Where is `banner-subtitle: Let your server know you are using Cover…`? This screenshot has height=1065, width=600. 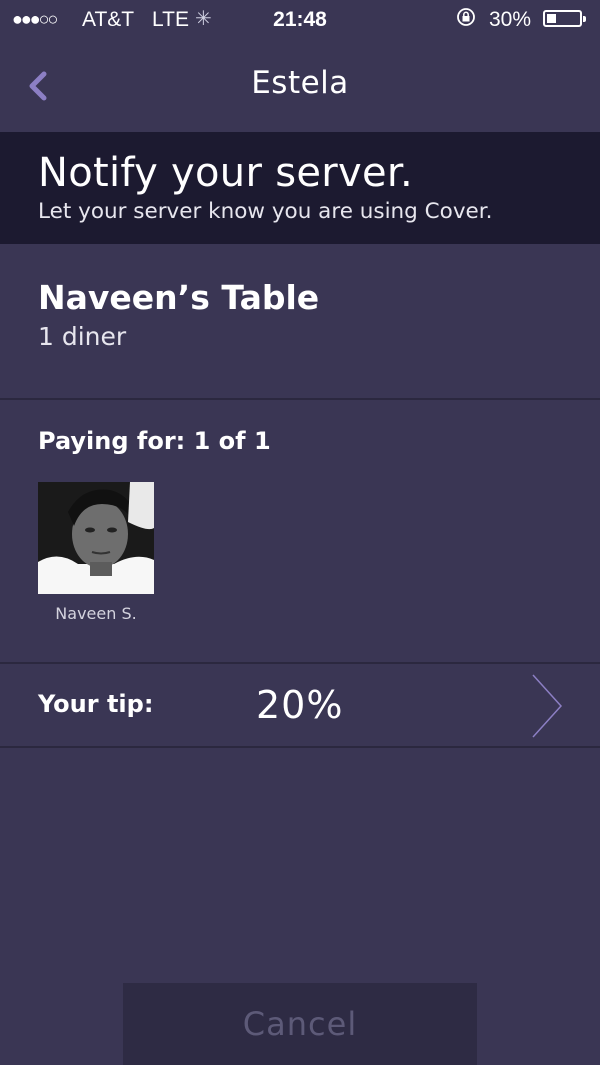 banner-subtitle: Let your server know you are using Cover… is located at coordinates (265, 211).